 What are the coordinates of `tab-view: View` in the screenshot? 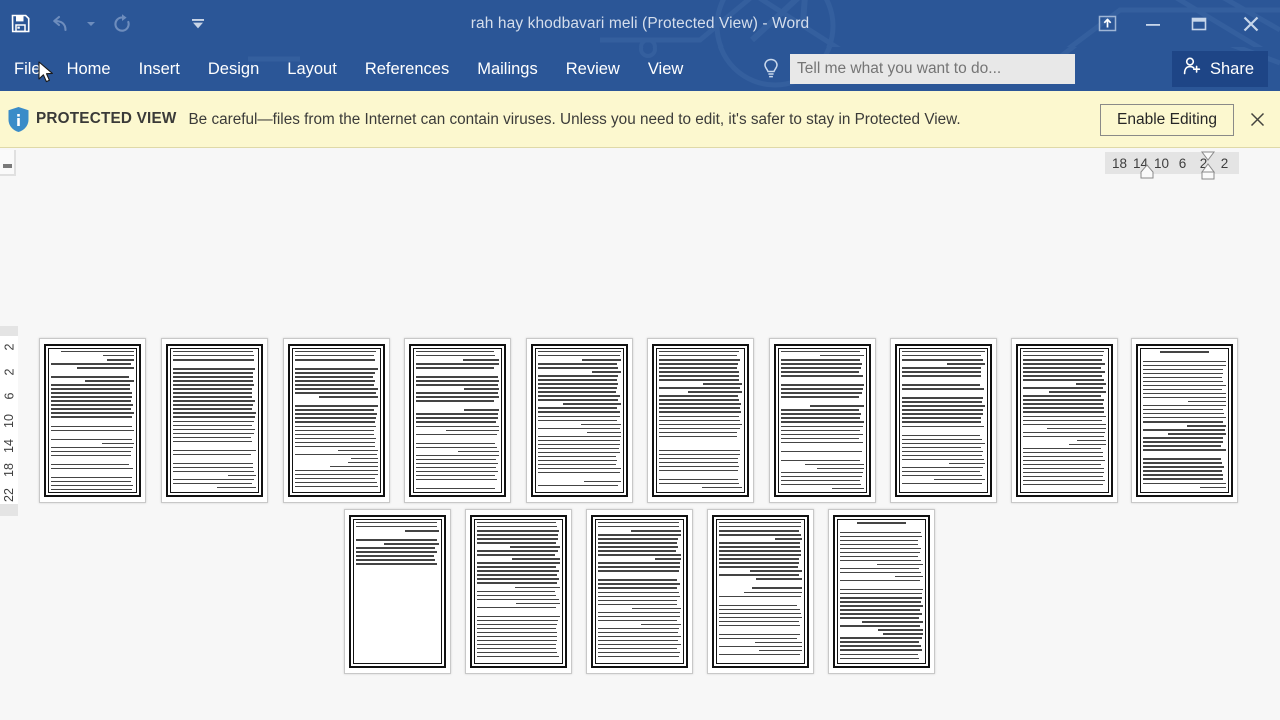 It's located at (665, 69).